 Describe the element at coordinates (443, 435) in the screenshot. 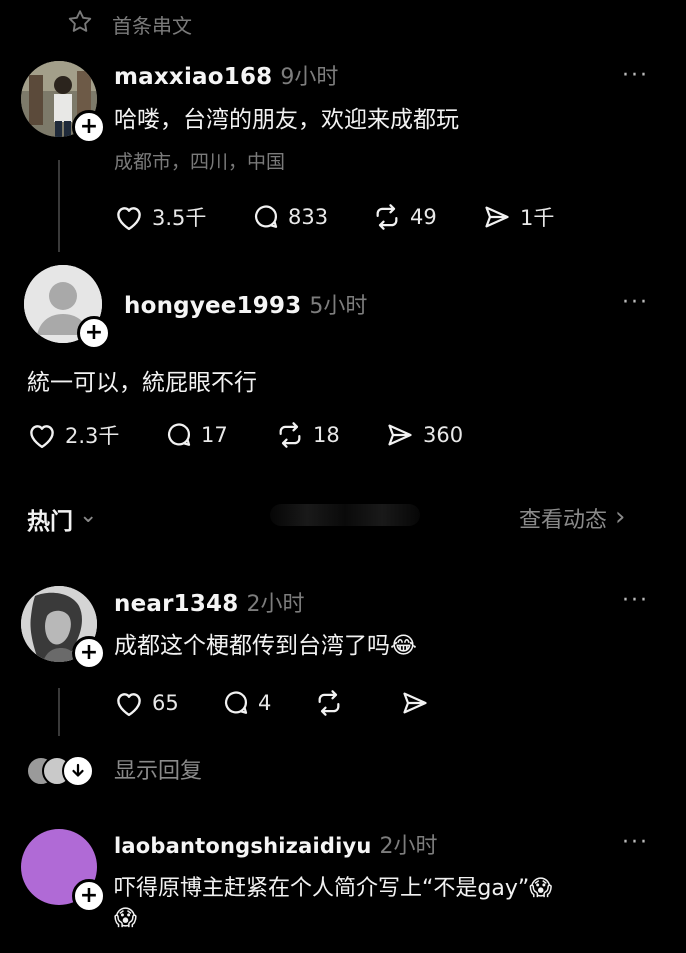

I see `share-count: 360` at that location.